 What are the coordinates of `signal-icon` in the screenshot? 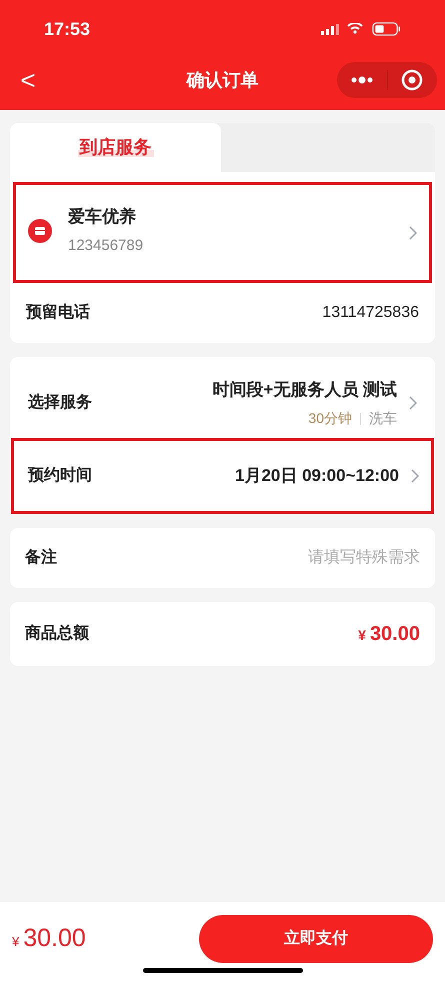 It's located at (330, 29).